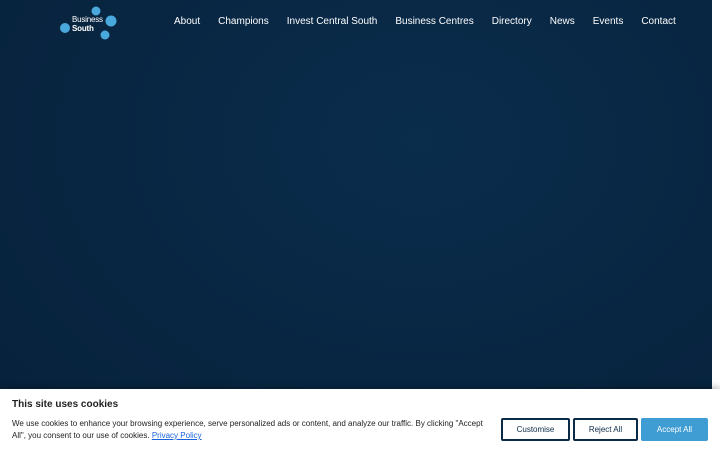  I want to click on cookie-banner-title: This site uses cookies, so click(65, 404).